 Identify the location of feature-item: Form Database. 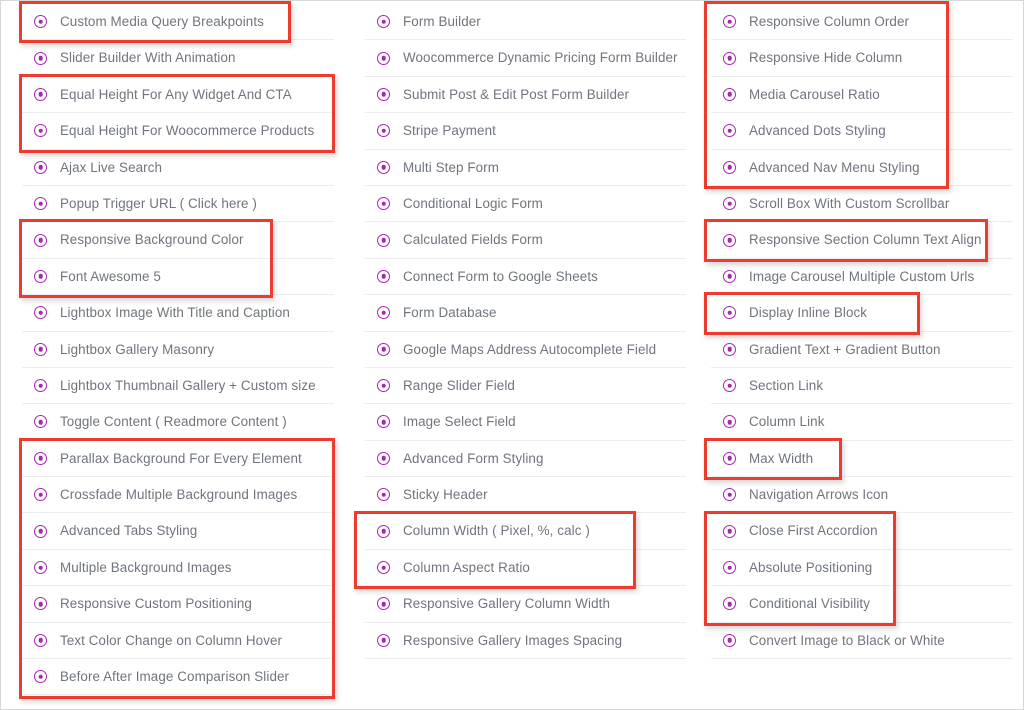
(525, 313).